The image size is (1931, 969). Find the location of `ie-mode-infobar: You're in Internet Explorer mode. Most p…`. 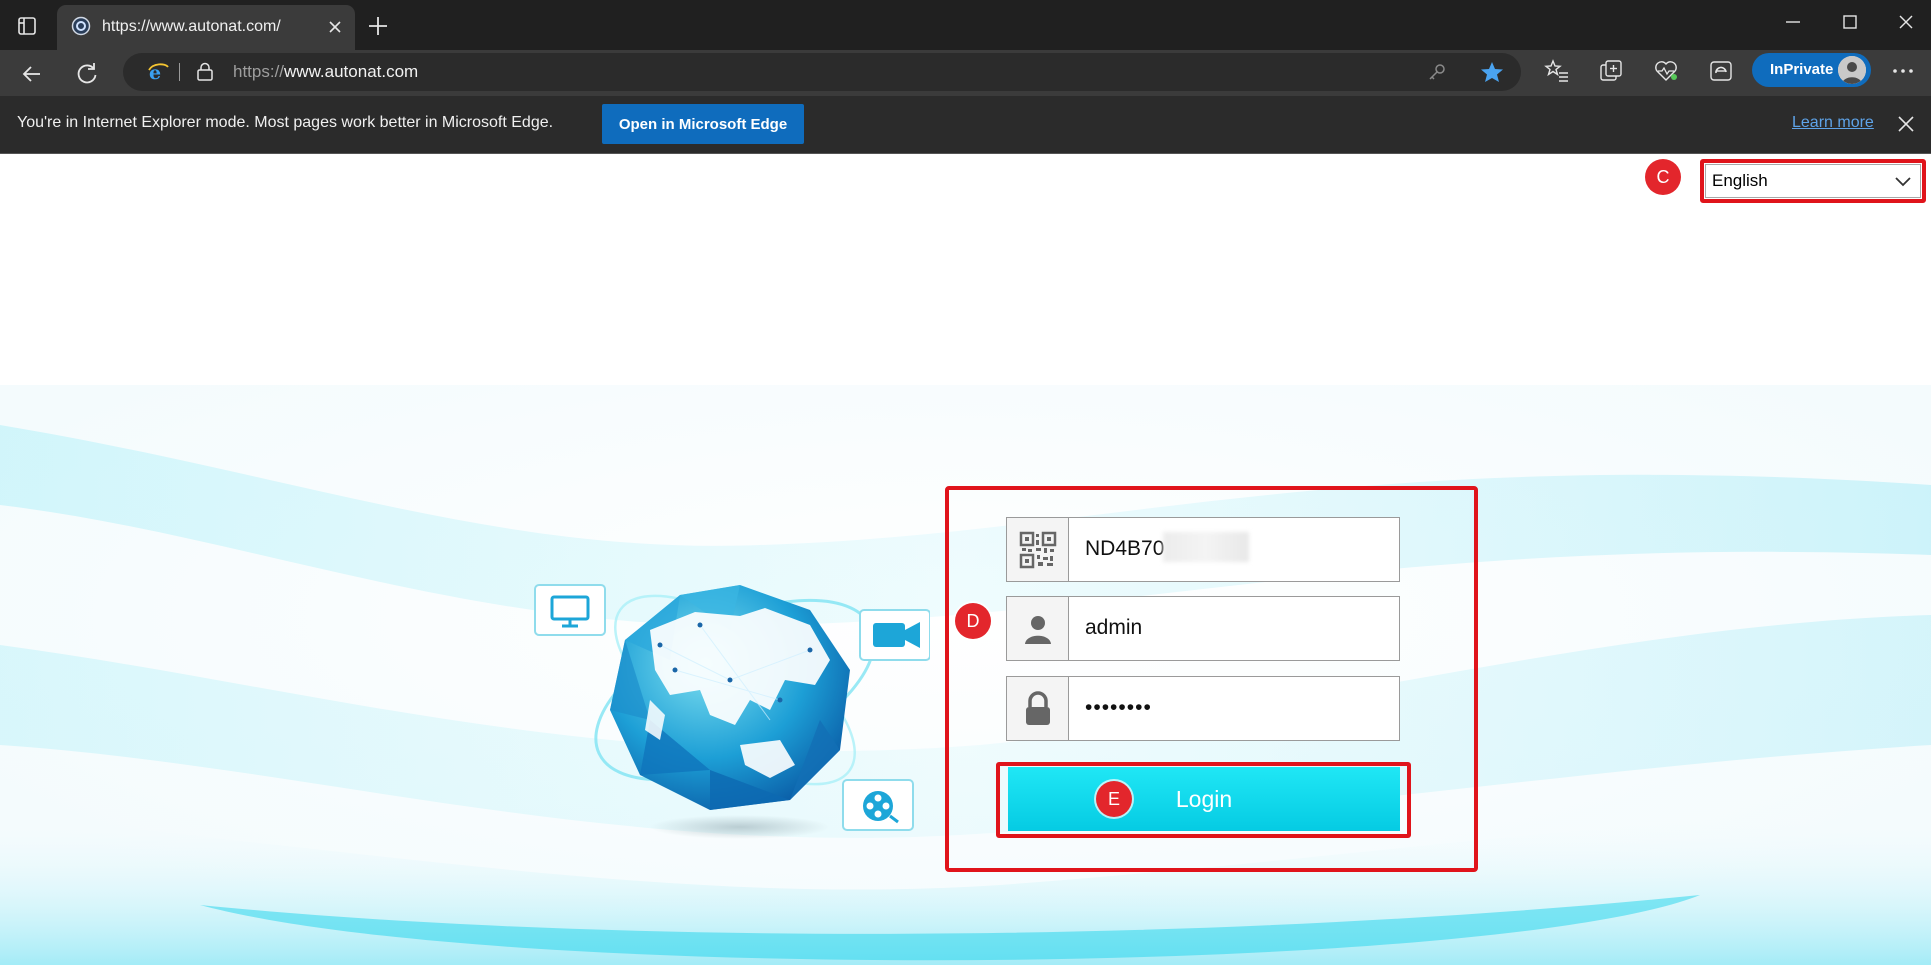

ie-mode-infobar: You're in Internet Explorer mode. Most p… is located at coordinates (965, 125).